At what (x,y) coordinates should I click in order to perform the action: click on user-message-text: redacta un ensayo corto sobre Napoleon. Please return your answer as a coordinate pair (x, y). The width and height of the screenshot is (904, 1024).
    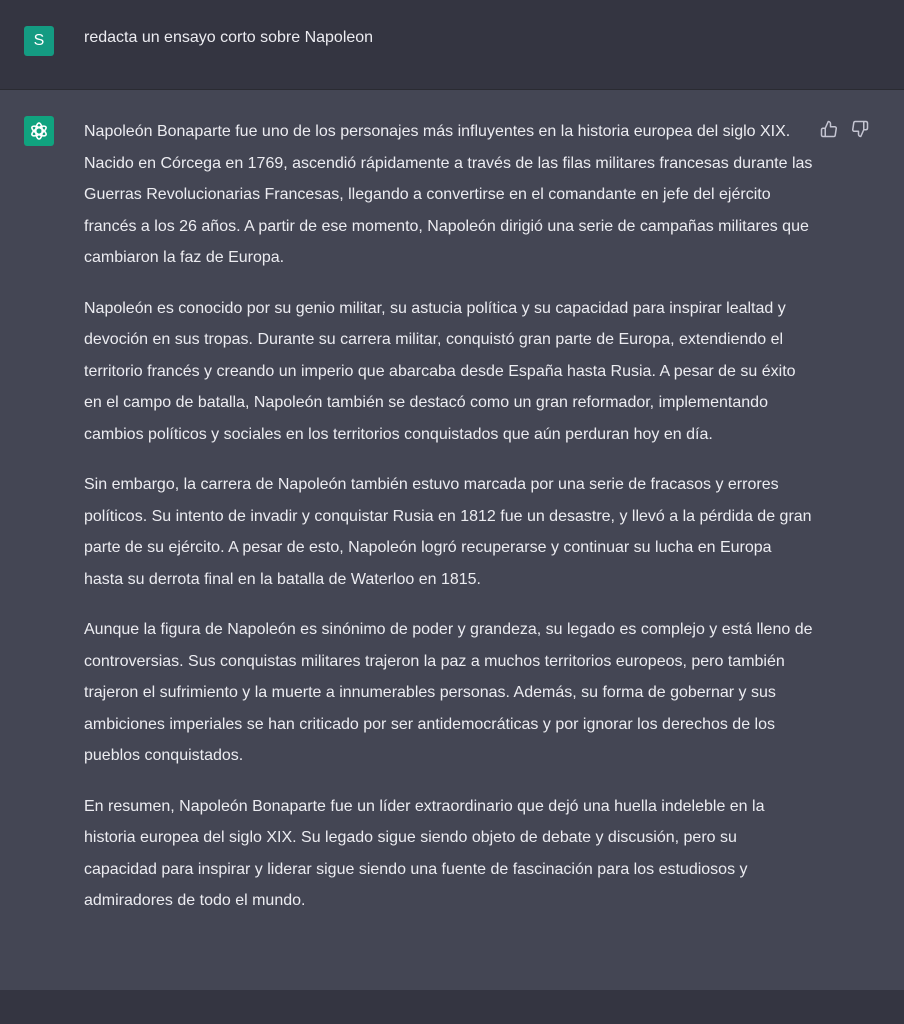
    Looking at the image, I should click on (229, 37).